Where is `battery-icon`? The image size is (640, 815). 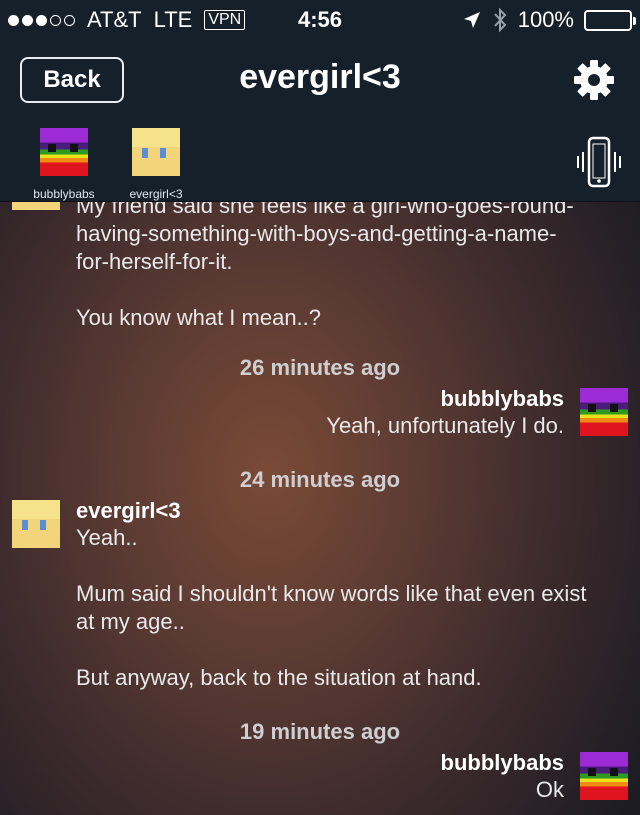 battery-icon is located at coordinates (610, 20).